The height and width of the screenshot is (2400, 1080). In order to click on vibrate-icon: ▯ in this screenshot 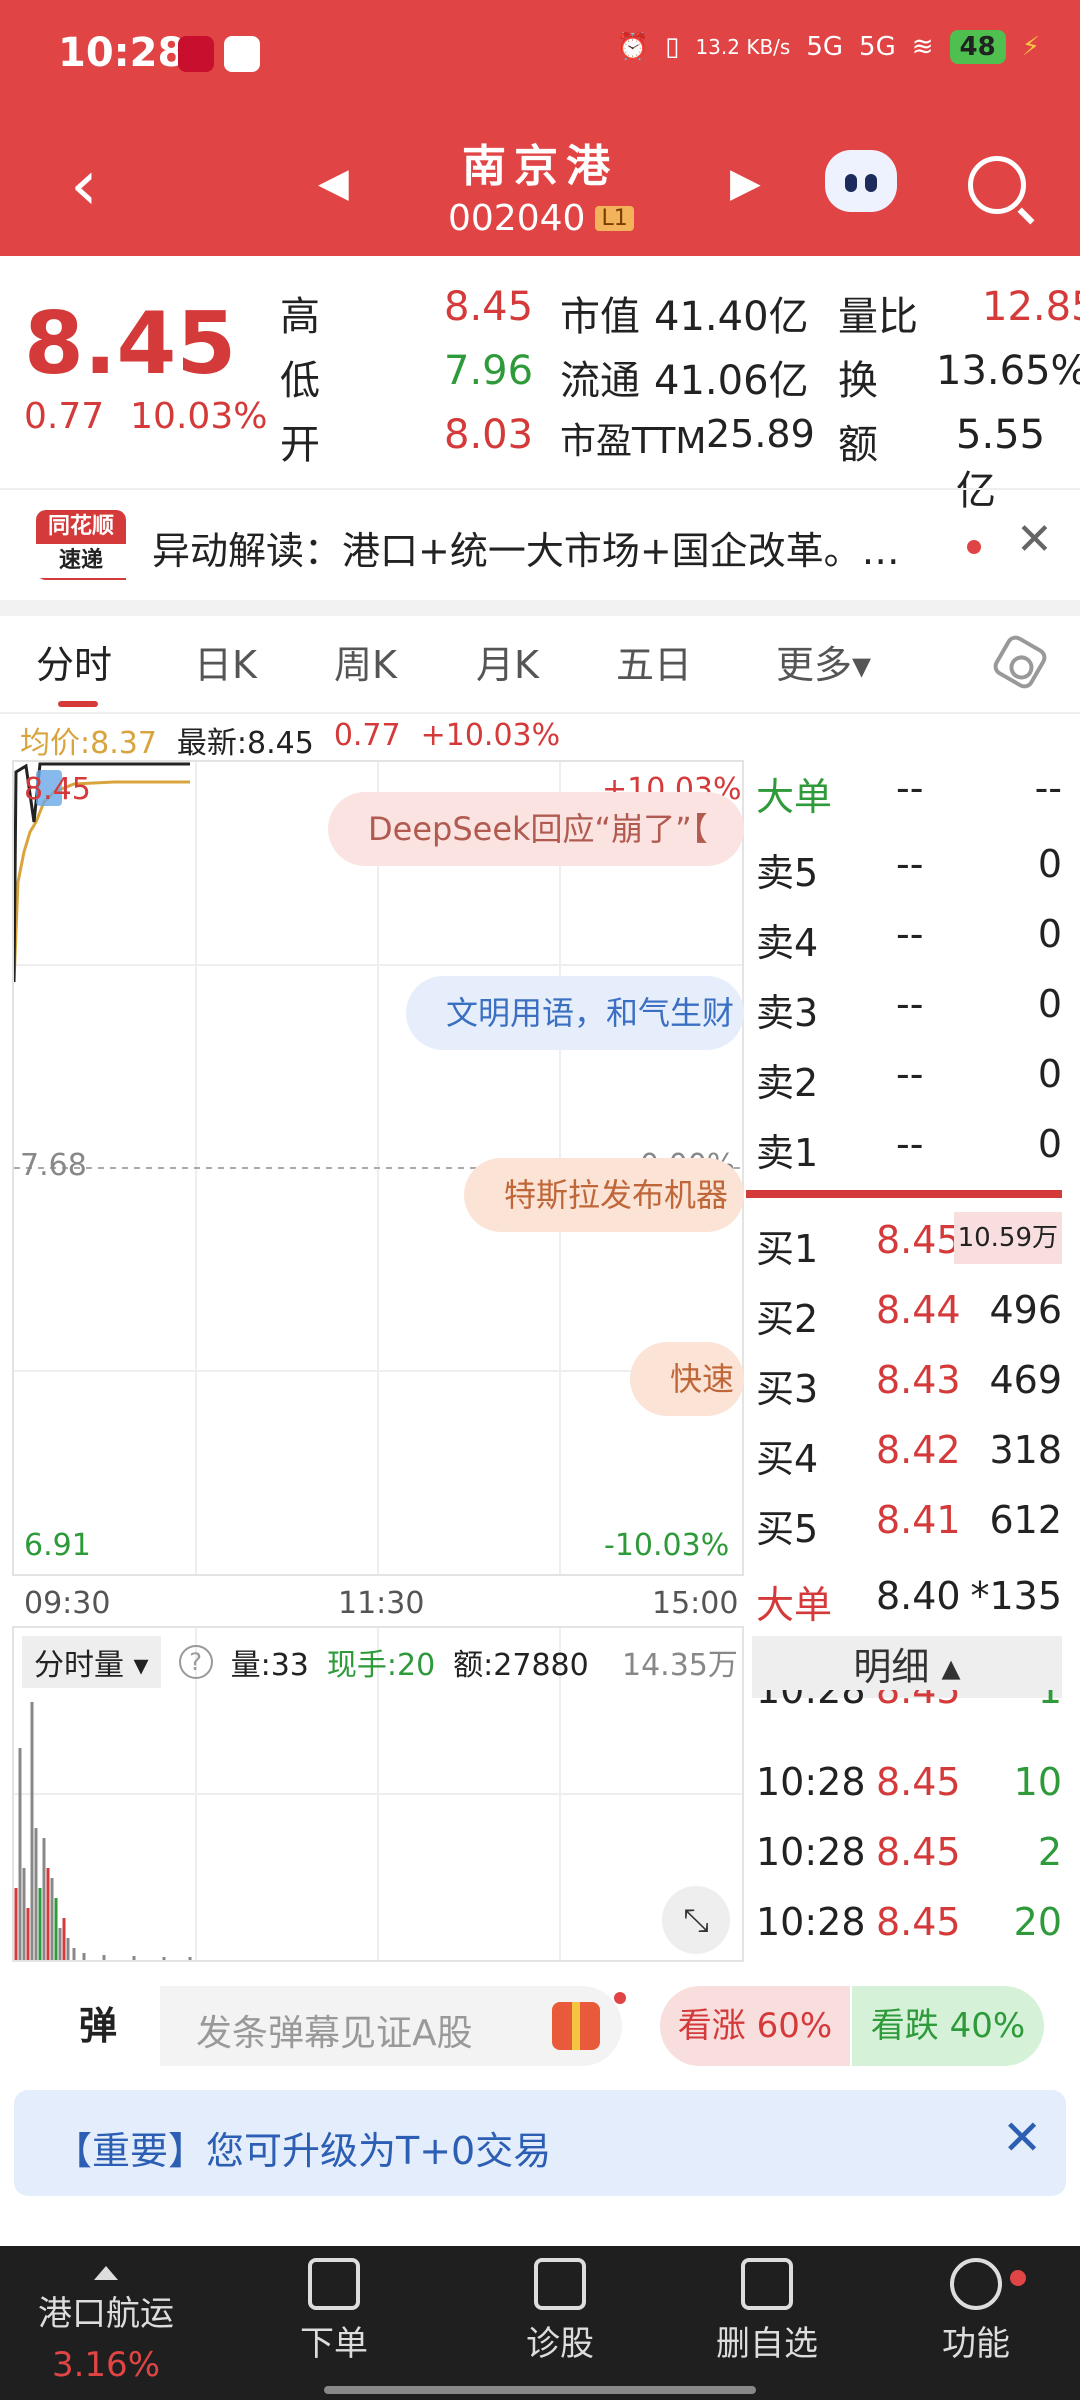, I will do `click(672, 47)`.